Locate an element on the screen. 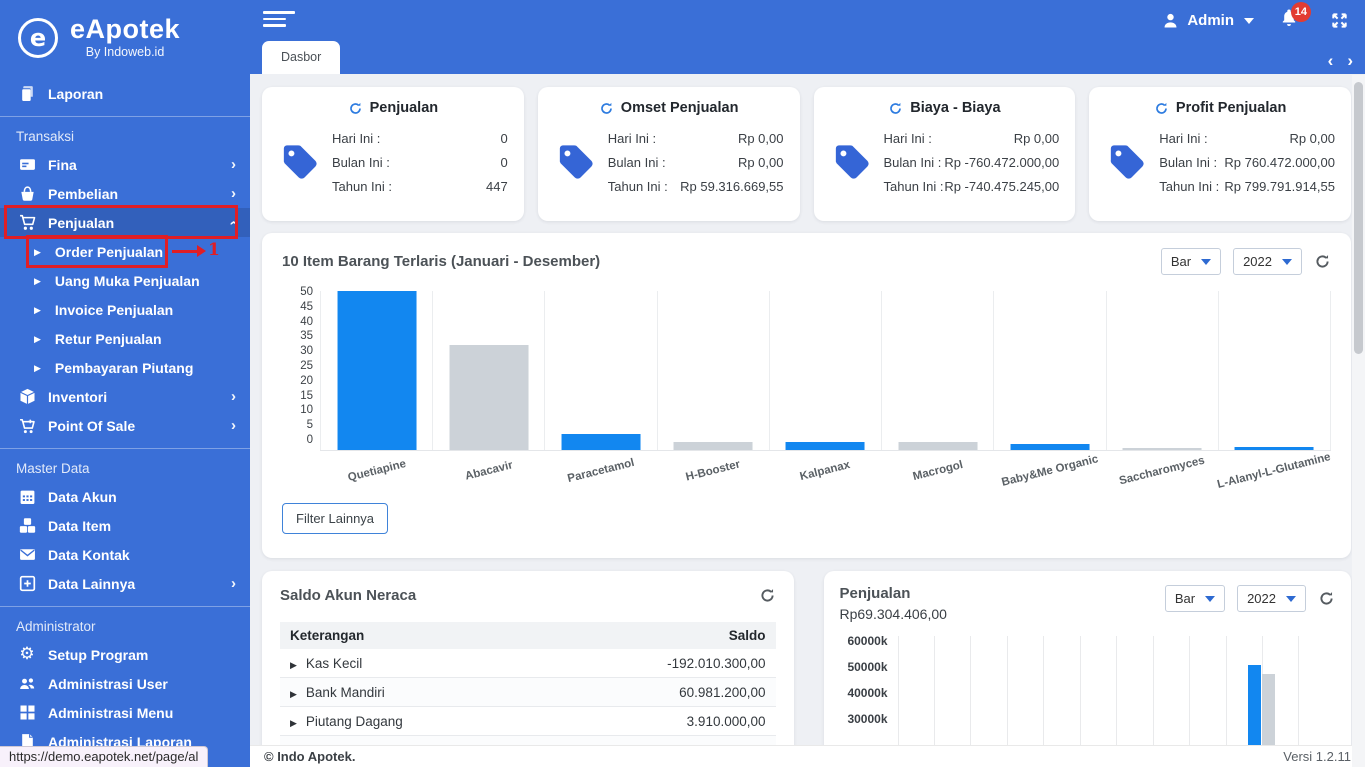 Image resolution: width=1365 pixels, height=767 pixels. stat-value: 0 is located at coordinates (504, 138).